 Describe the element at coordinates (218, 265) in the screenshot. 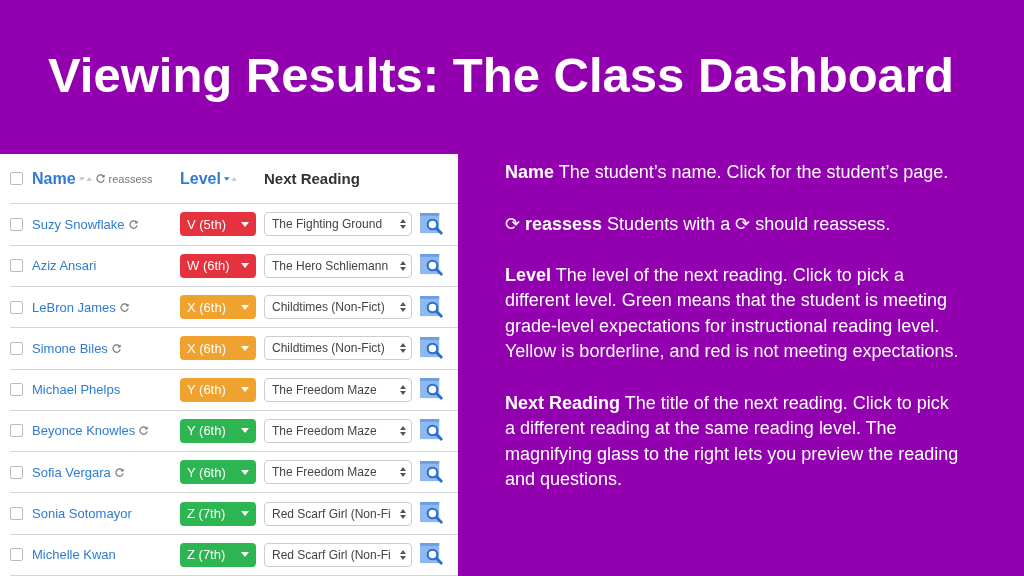

I see `level-dropdown: W (6th)` at that location.